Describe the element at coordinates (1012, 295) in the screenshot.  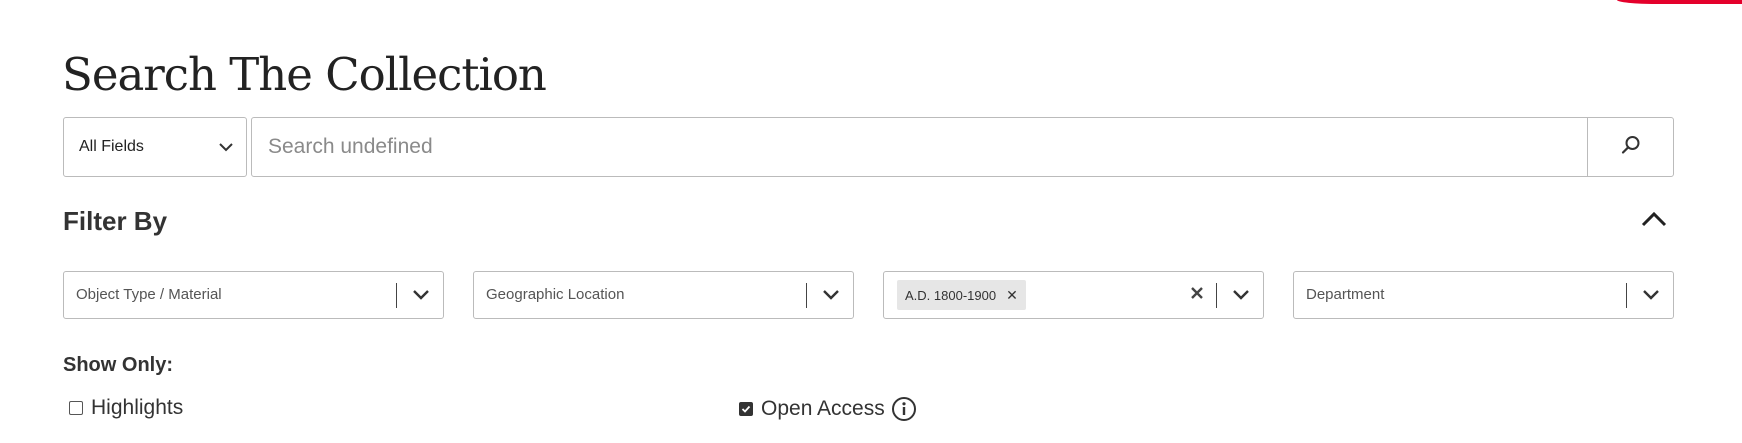
I see `chip-remove-icon: ✕` at that location.